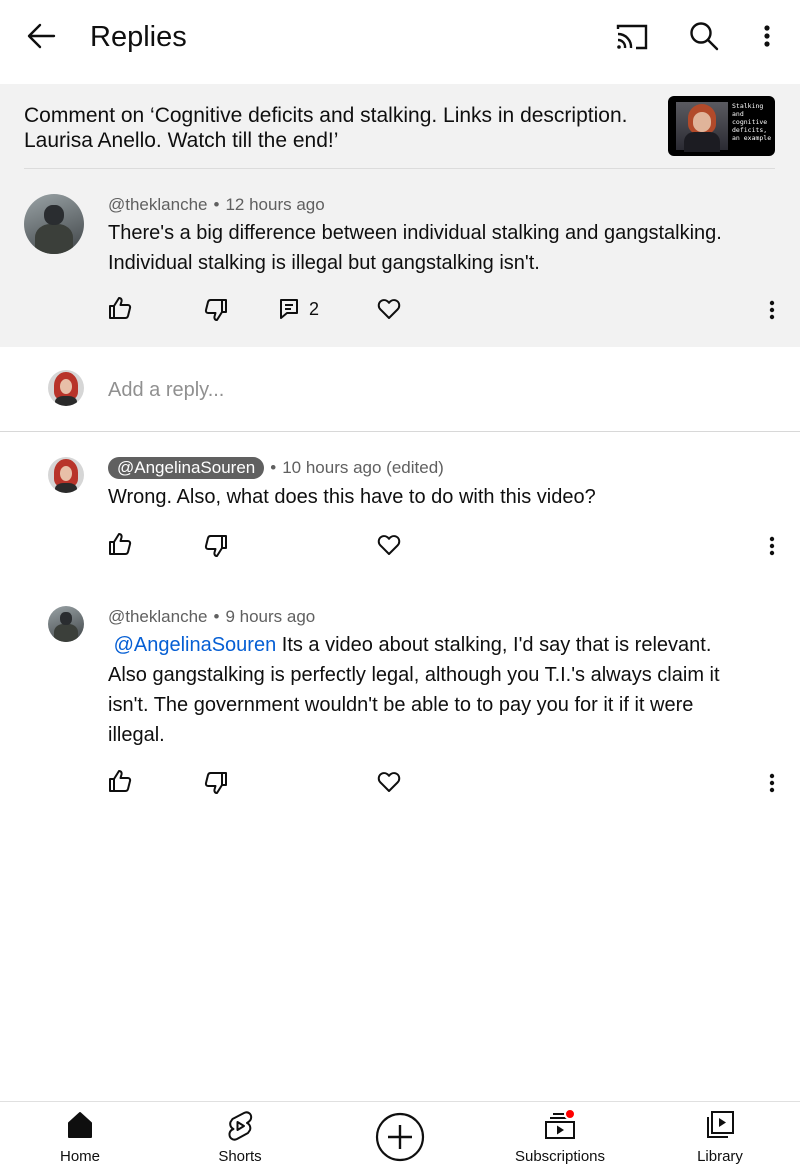 The image size is (800, 1172). What do you see at coordinates (186, 468) in the screenshot?
I see `author-chip: @AngelinaSouren` at bounding box center [186, 468].